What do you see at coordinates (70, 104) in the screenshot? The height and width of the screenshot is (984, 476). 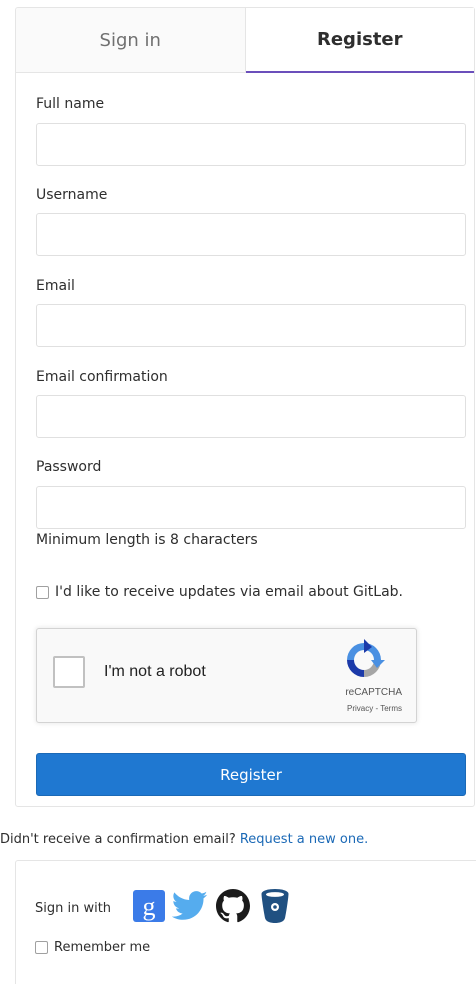 I see `full-name-label: Full name` at bounding box center [70, 104].